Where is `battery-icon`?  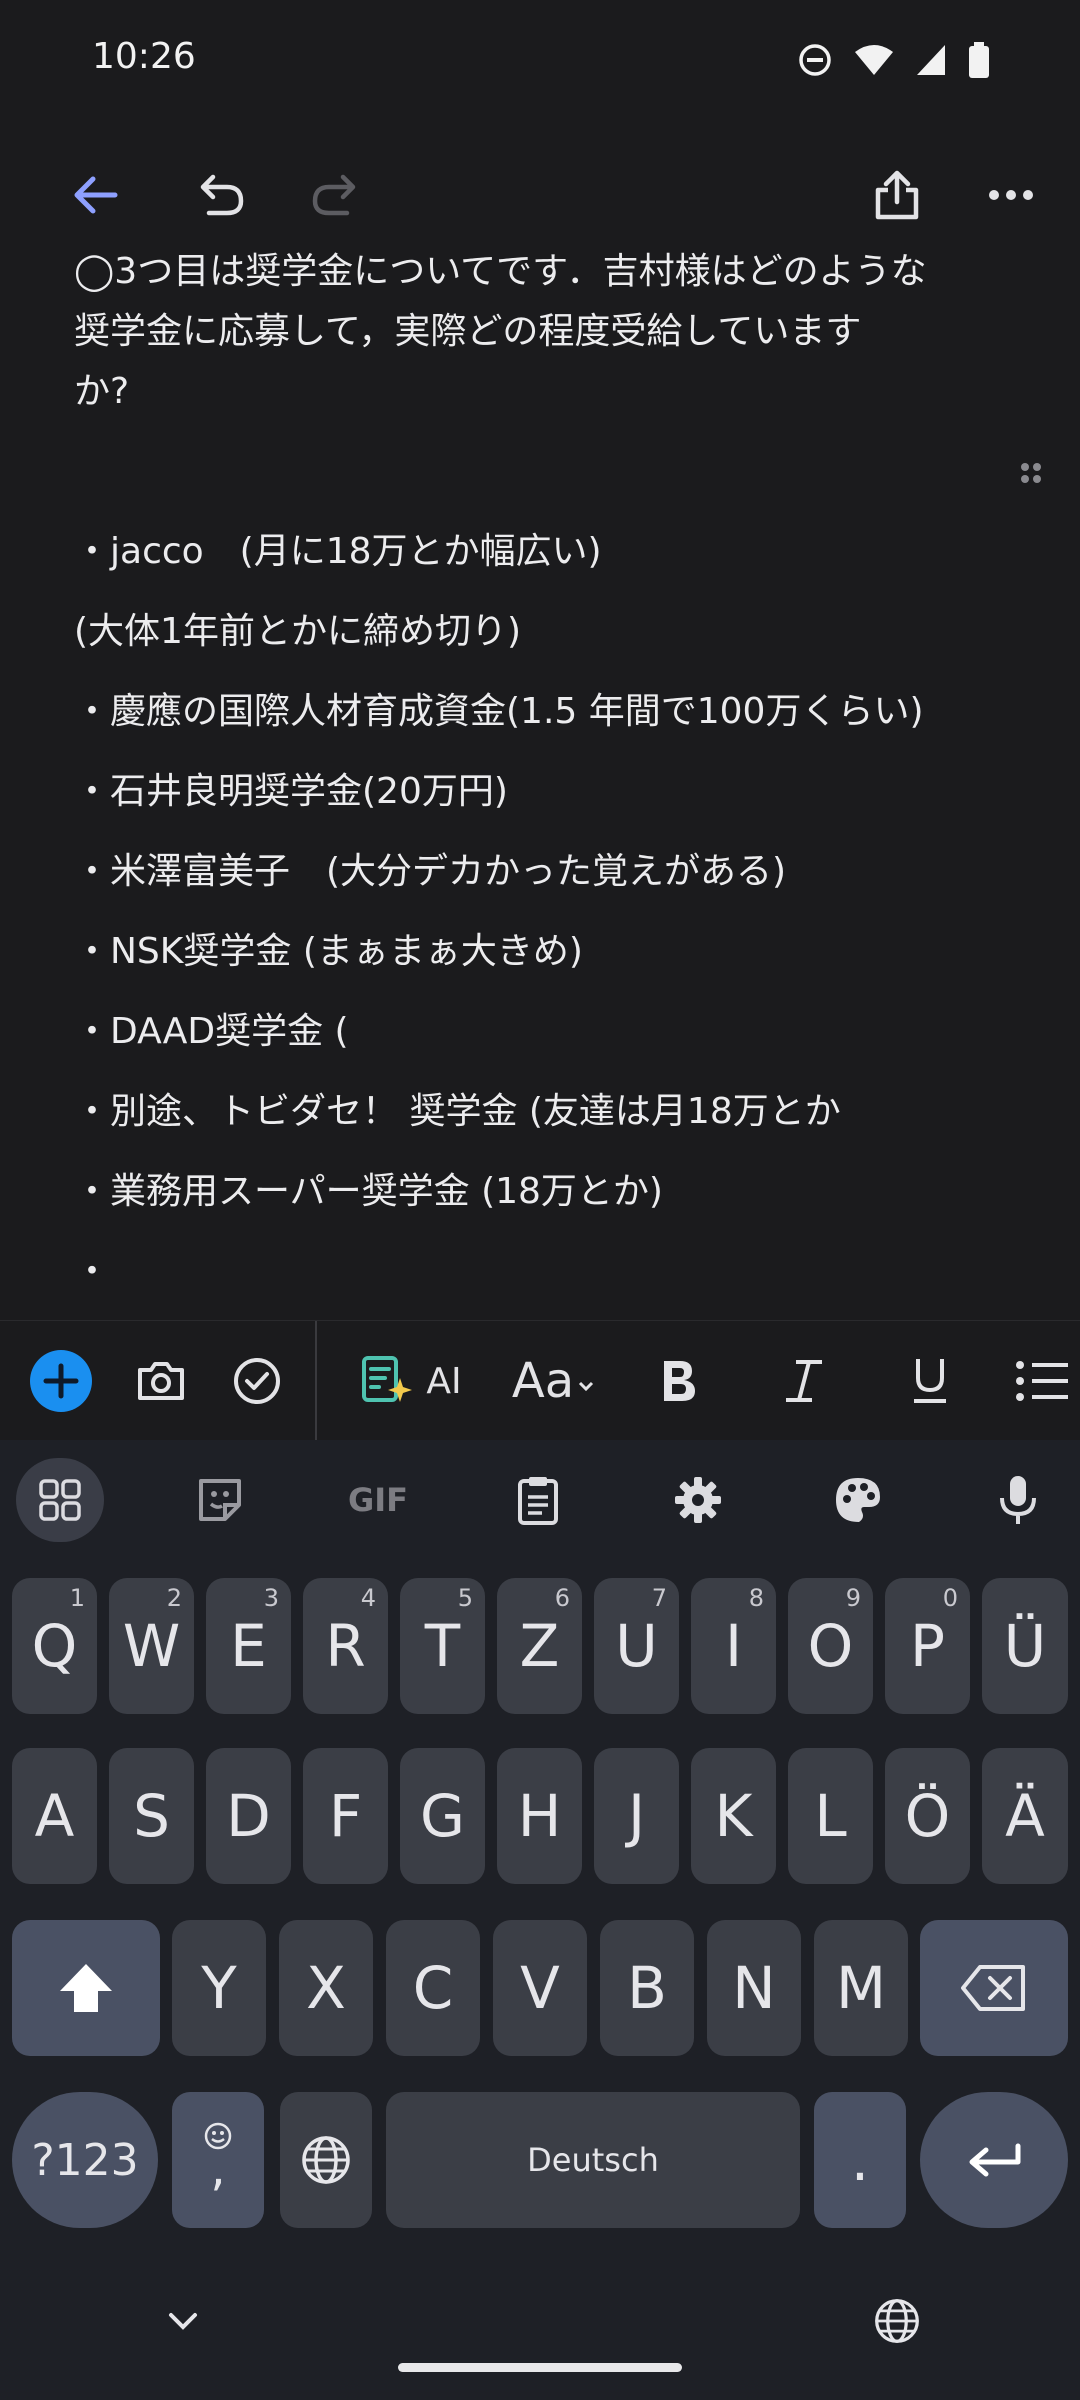
battery-icon is located at coordinates (979, 60).